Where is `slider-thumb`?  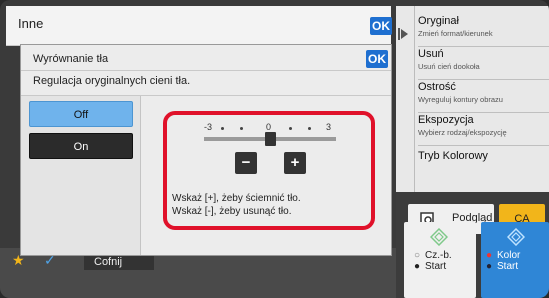 slider-thumb is located at coordinates (270, 139).